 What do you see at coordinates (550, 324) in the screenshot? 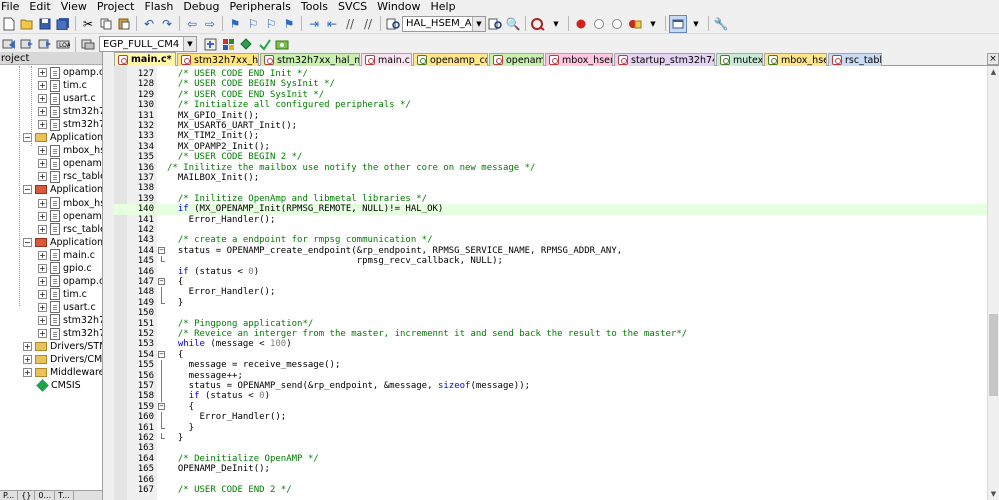
I see `code-line: 151 /* Pingpong application*/` at bounding box center [550, 324].